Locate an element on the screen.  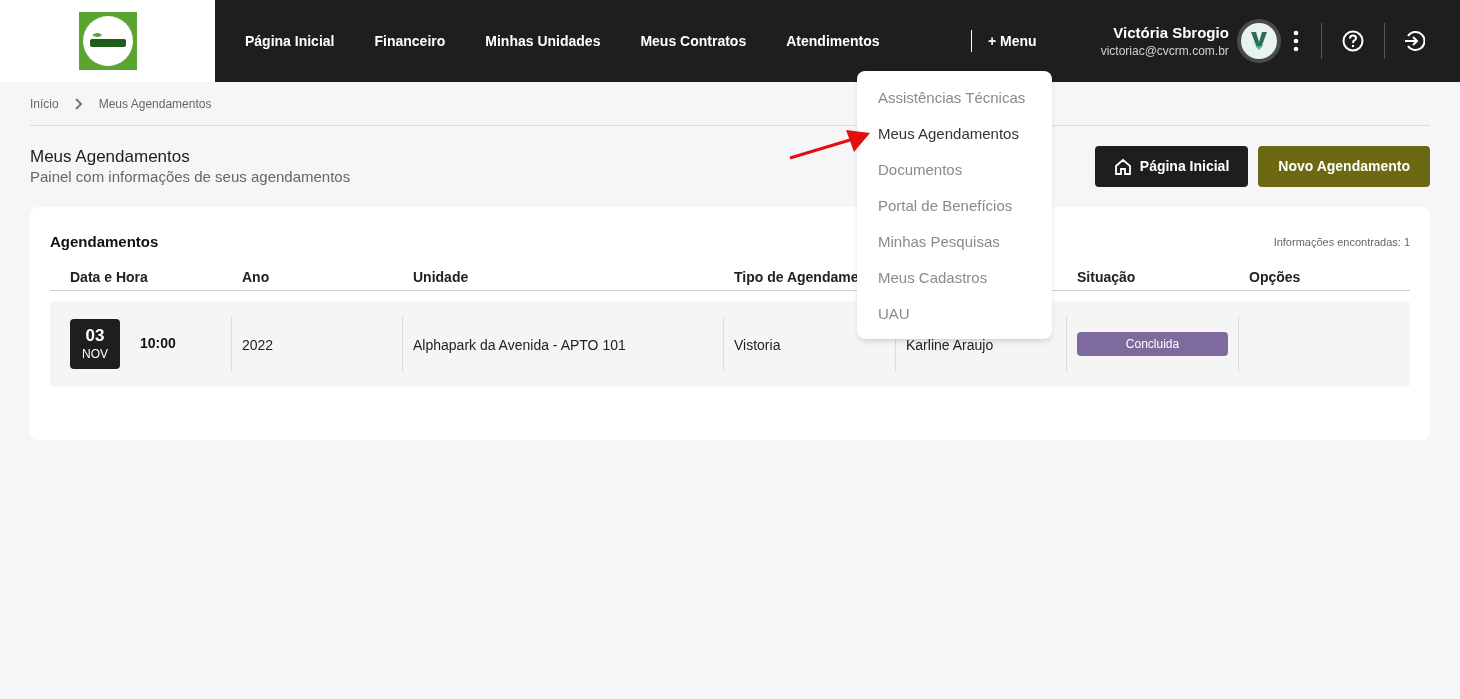
chevron-right-icon is located at coordinates (78, 103).